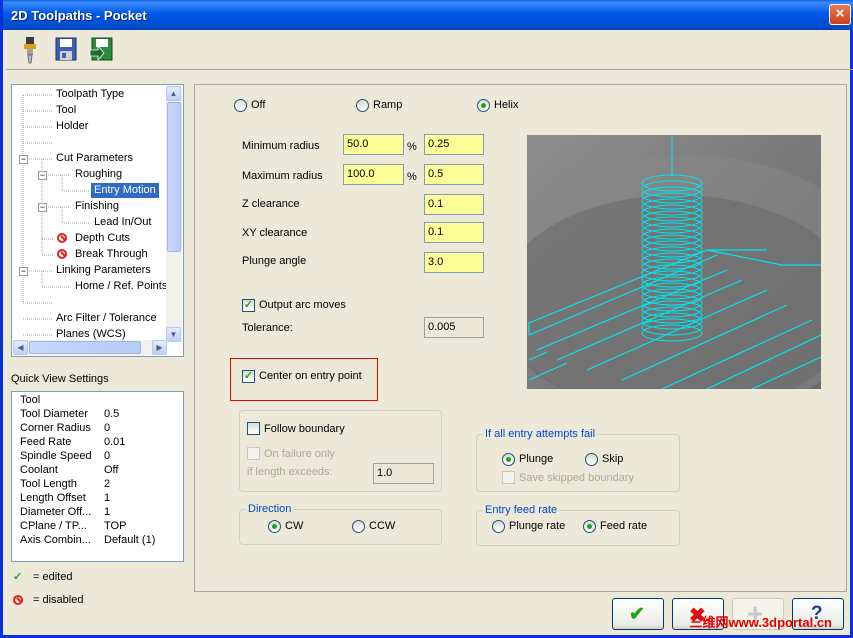 This screenshot has height=638, width=853. What do you see at coordinates (310, 376) in the screenshot?
I see `center-entry-label: Center on entry point` at bounding box center [310, 376].